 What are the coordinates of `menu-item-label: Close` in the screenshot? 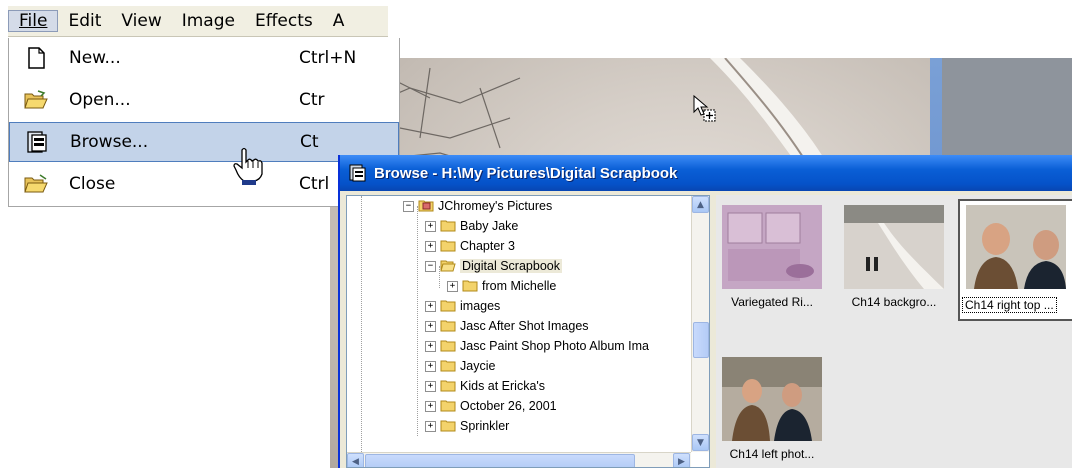 It's located at (92, 184).